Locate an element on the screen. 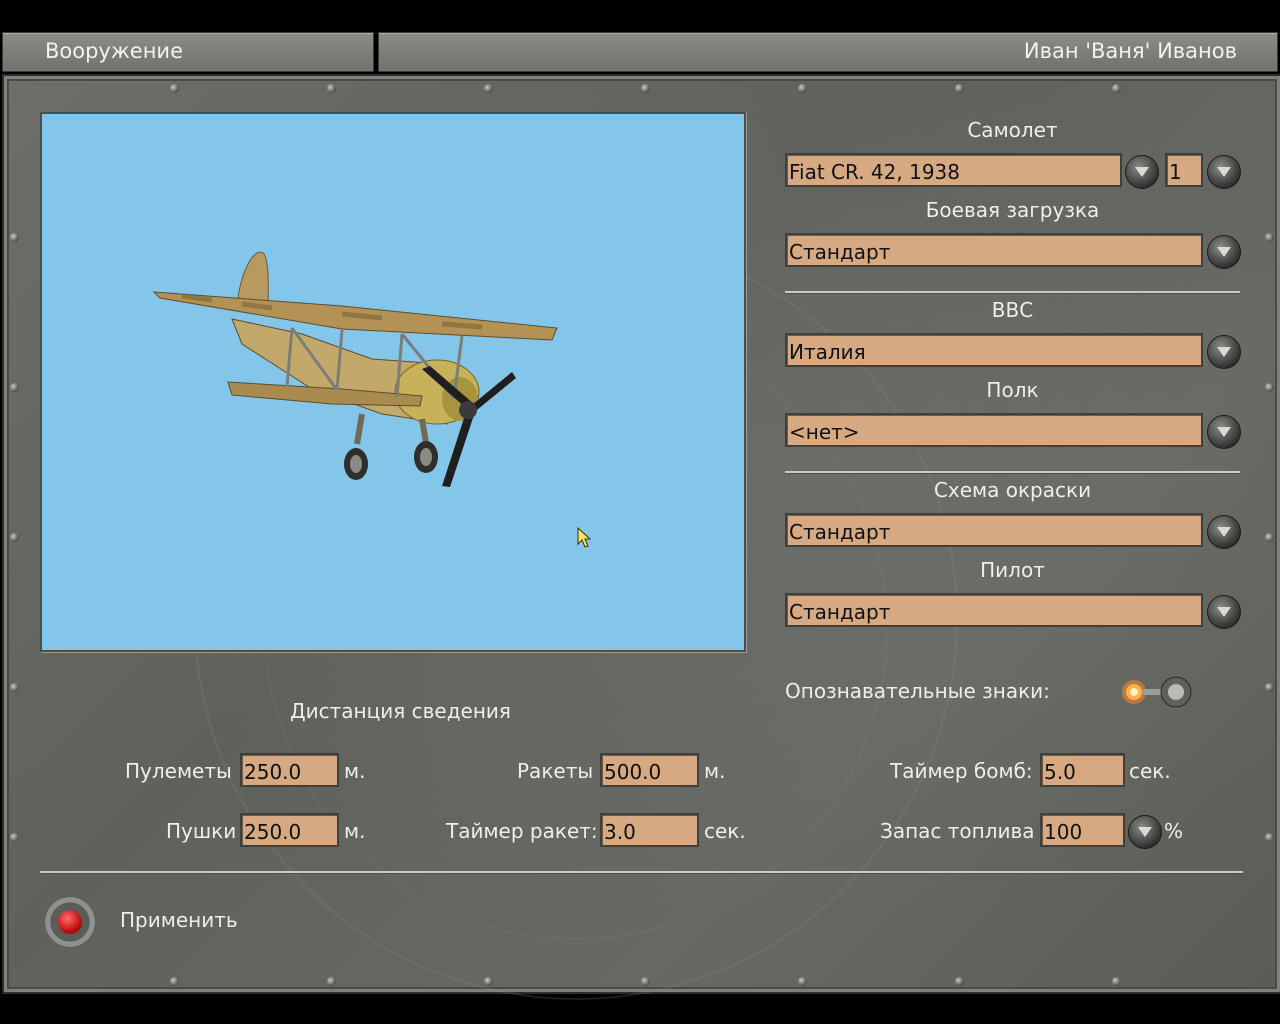  apply-button is located at coordinates (70, 922).